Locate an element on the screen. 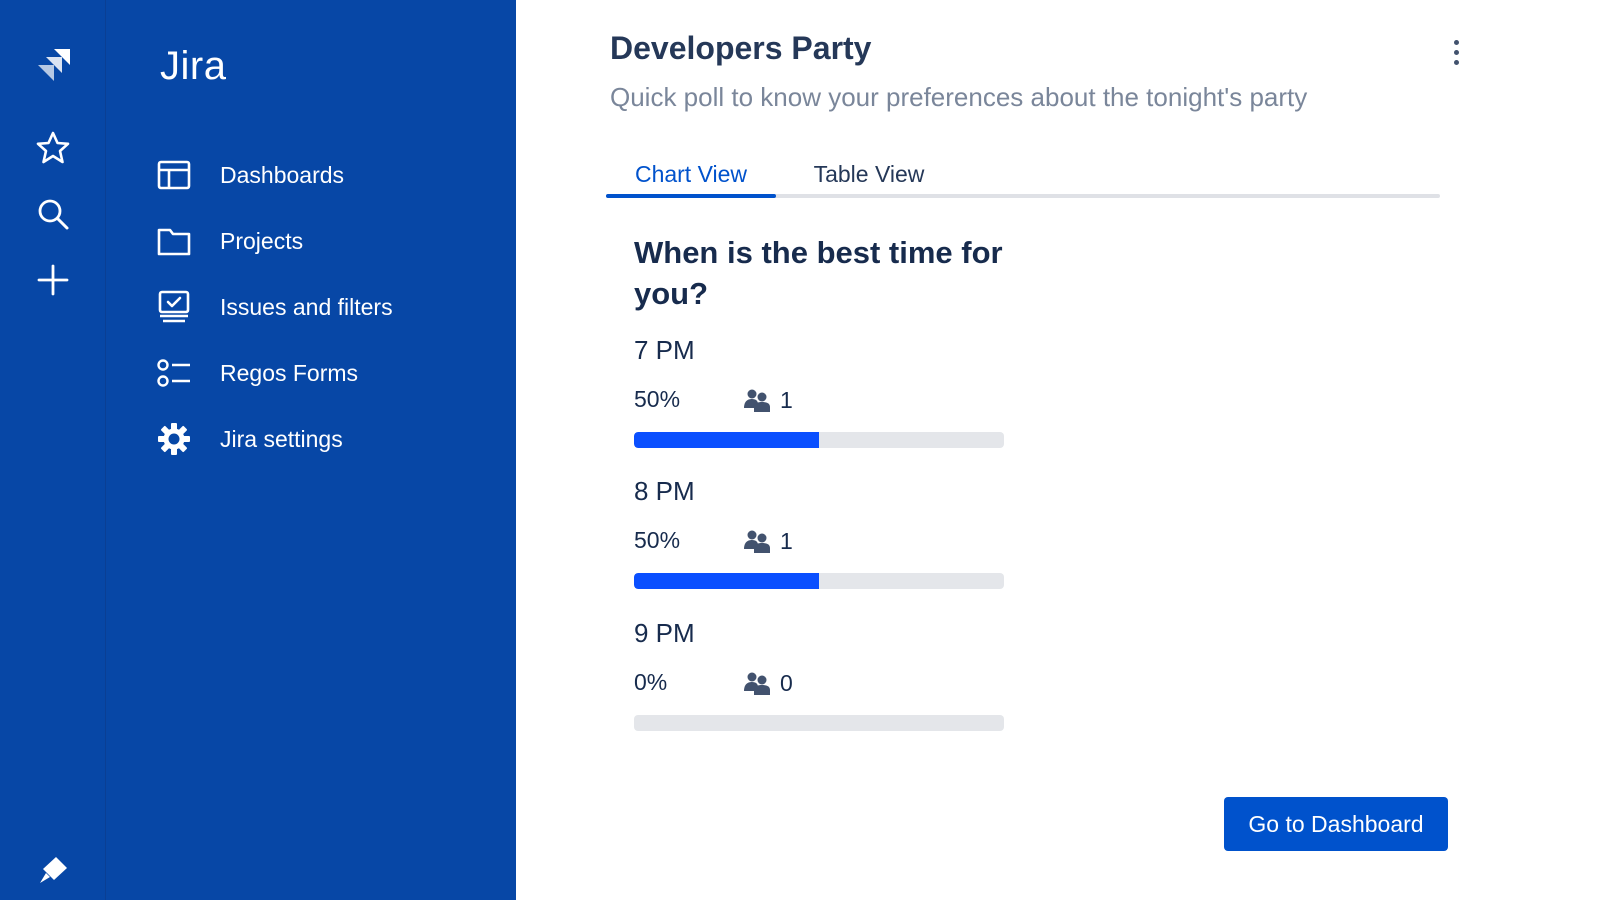  plus-icon is located at coordinates (53, 280).